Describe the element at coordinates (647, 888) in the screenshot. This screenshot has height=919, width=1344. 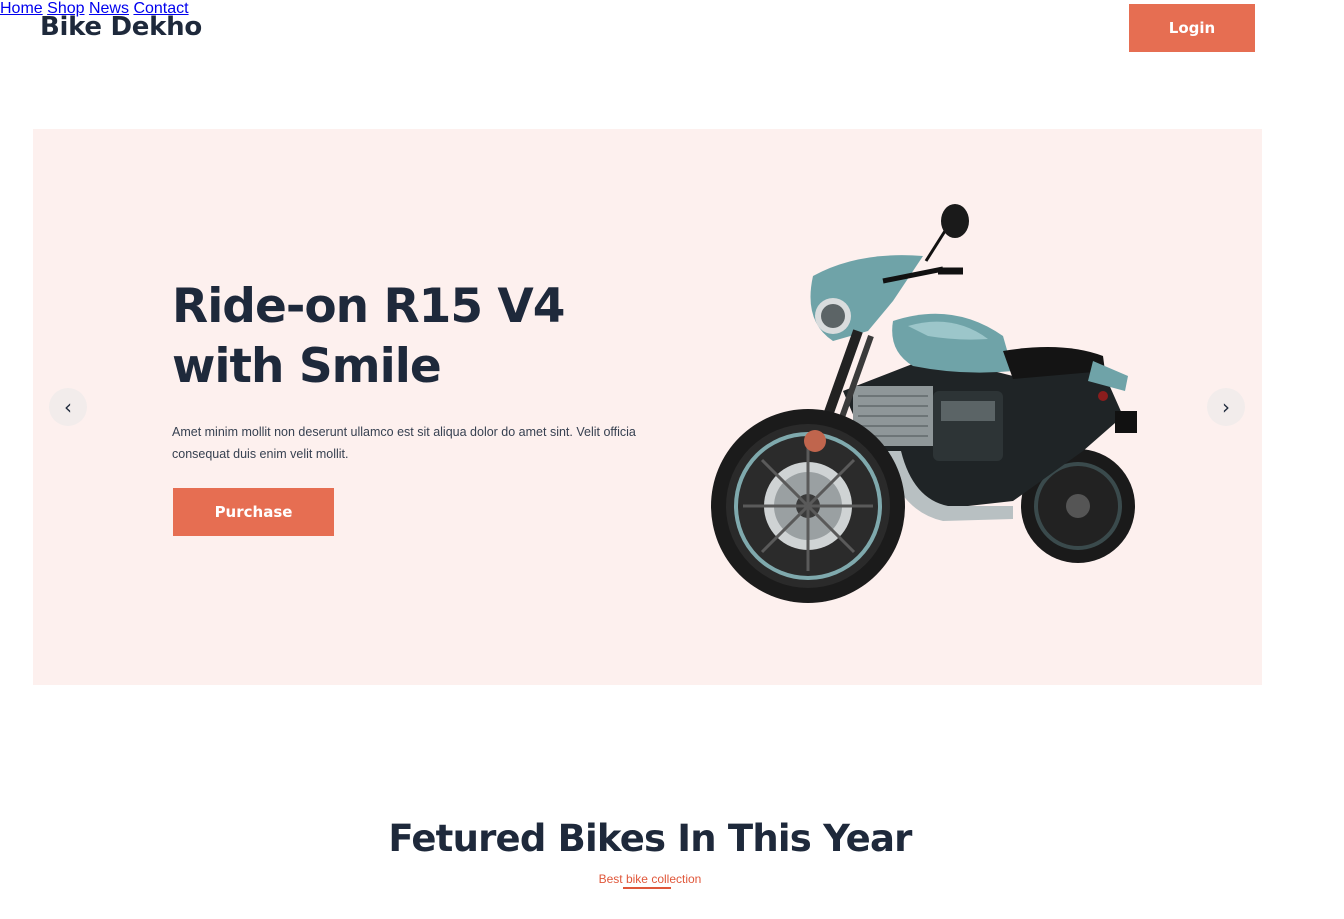
I see `subtitle-underline` at that location.